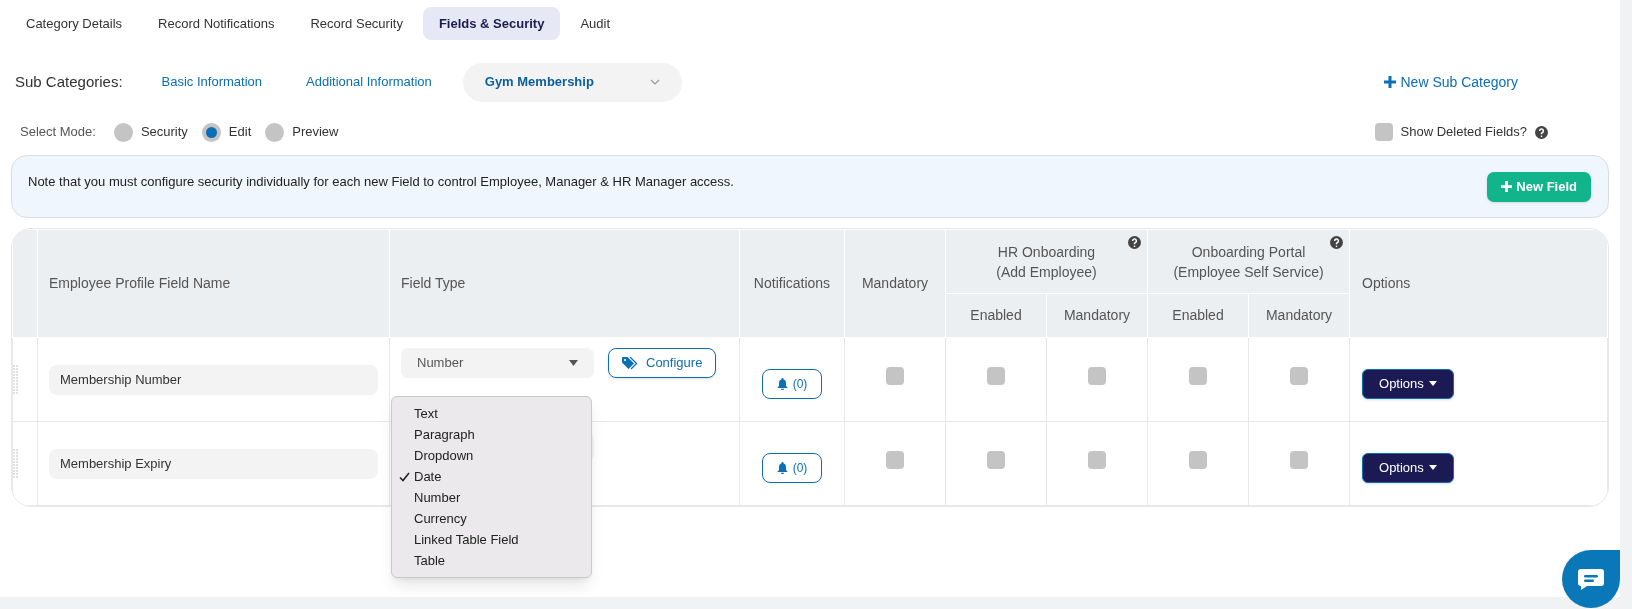  Describe the element at coordinates (211, 82) in the screenshot. I see `sub-category-link: Basic Information` at that location.